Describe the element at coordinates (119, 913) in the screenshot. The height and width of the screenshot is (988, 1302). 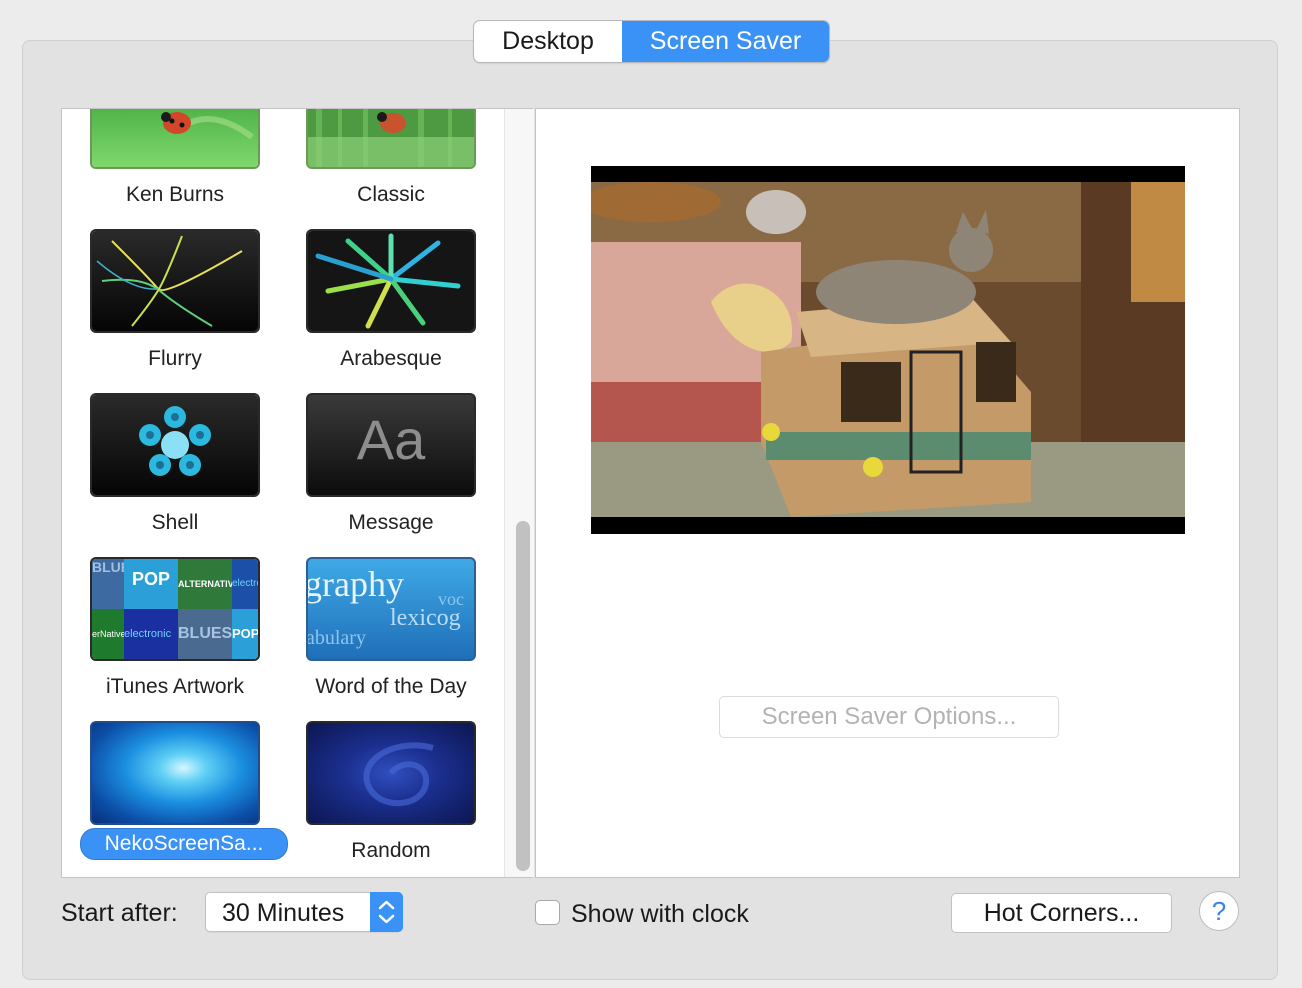
I see `start-after-label: Start after:` at that location.